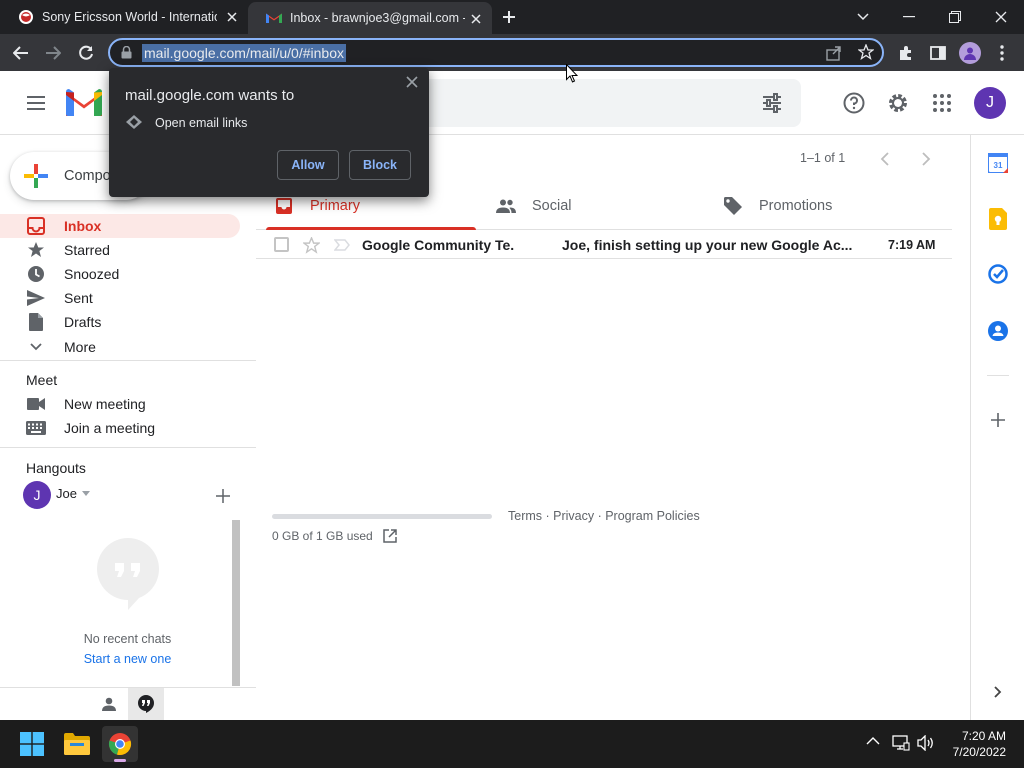 The width and height of the screenshot is (1024, 768). What do you see at coordinates (37, 495) in the screenshot?
I see `hangouts-avatar: J` at bounding box center [37, 495].